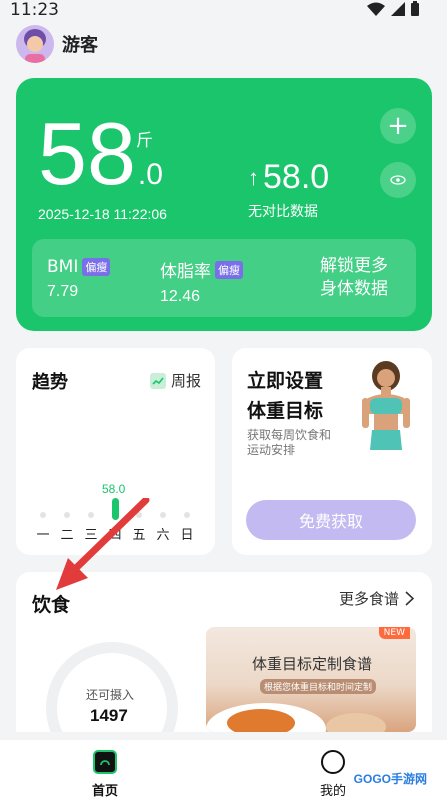  Describe the element at coordinates (103, 544) in the screenshot. I see `pointer-arrow-icon` at that location.